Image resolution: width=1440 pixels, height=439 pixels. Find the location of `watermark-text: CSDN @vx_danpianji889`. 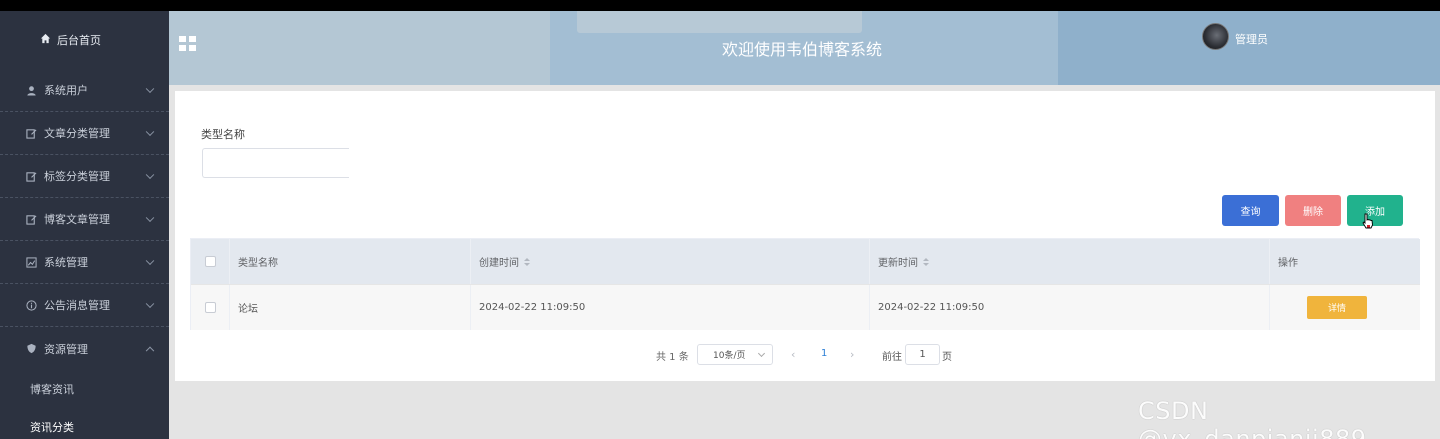

watermark-text: CSDN @vx_danpianji889 is located at coordinates (1252, 418).